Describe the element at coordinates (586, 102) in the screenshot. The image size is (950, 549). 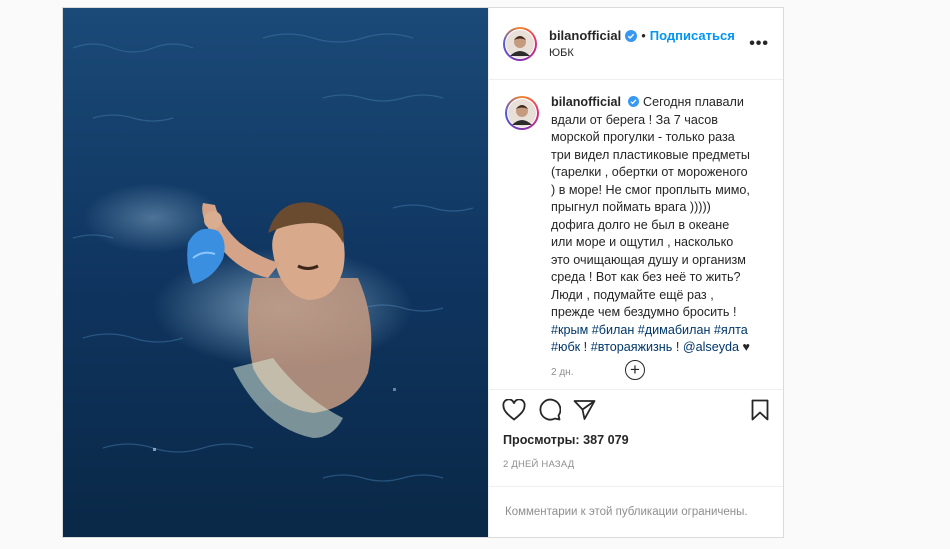
I see `caption-username: bilanofficial` at that location.